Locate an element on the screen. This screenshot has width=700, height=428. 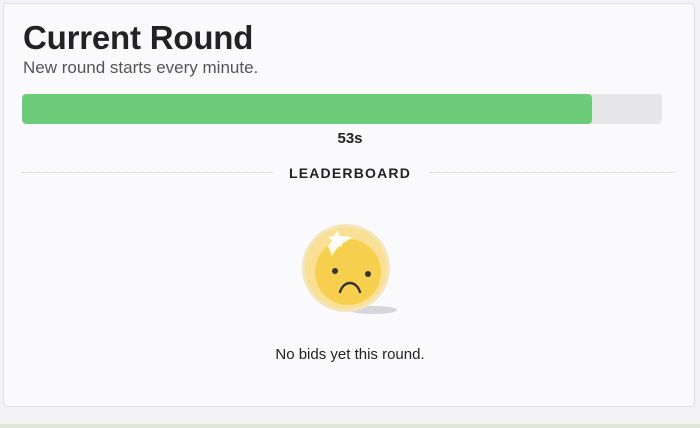
empty-leaderboard-message: No bids yet this round. is located at coordinates (350, 354).